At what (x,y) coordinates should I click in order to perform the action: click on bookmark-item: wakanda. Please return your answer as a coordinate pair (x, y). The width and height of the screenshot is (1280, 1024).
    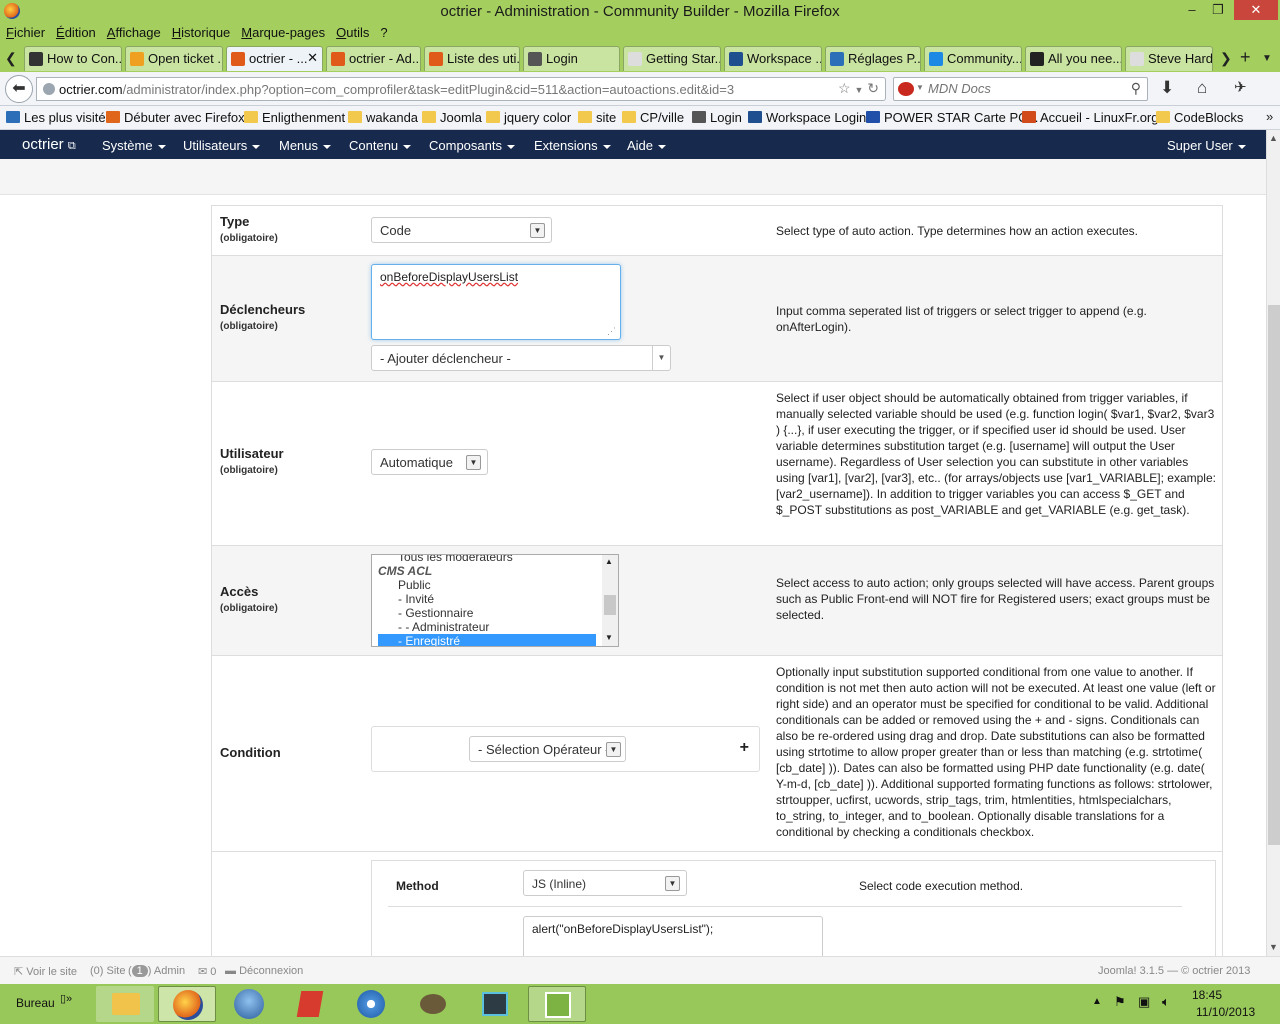
    Looking at the image, I should click on (383, 117).